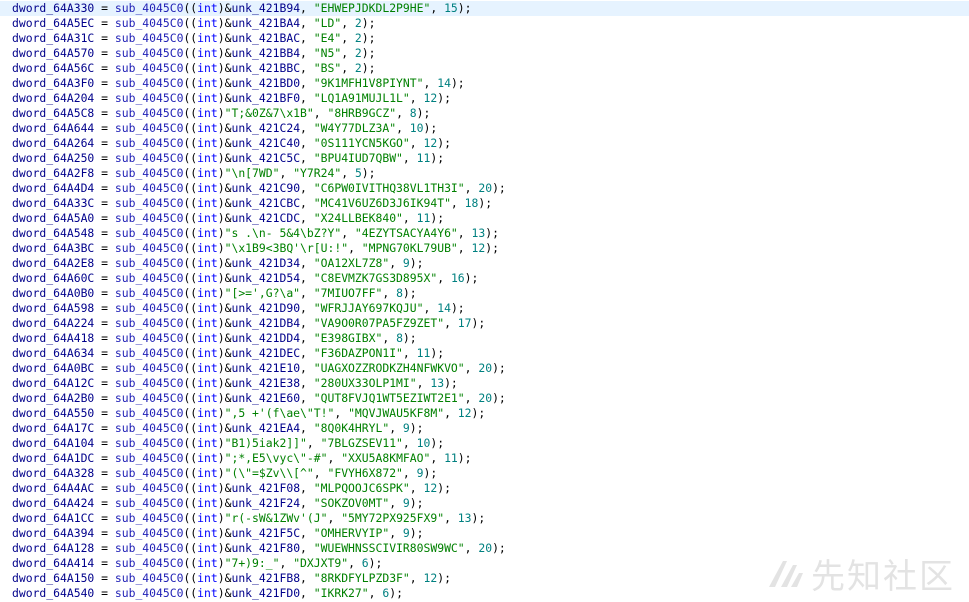  What do you see at coordinates (265, 23) in the screenshot?
I see `unk-reference: unk_421BA4` at bounding box center [265, 23].